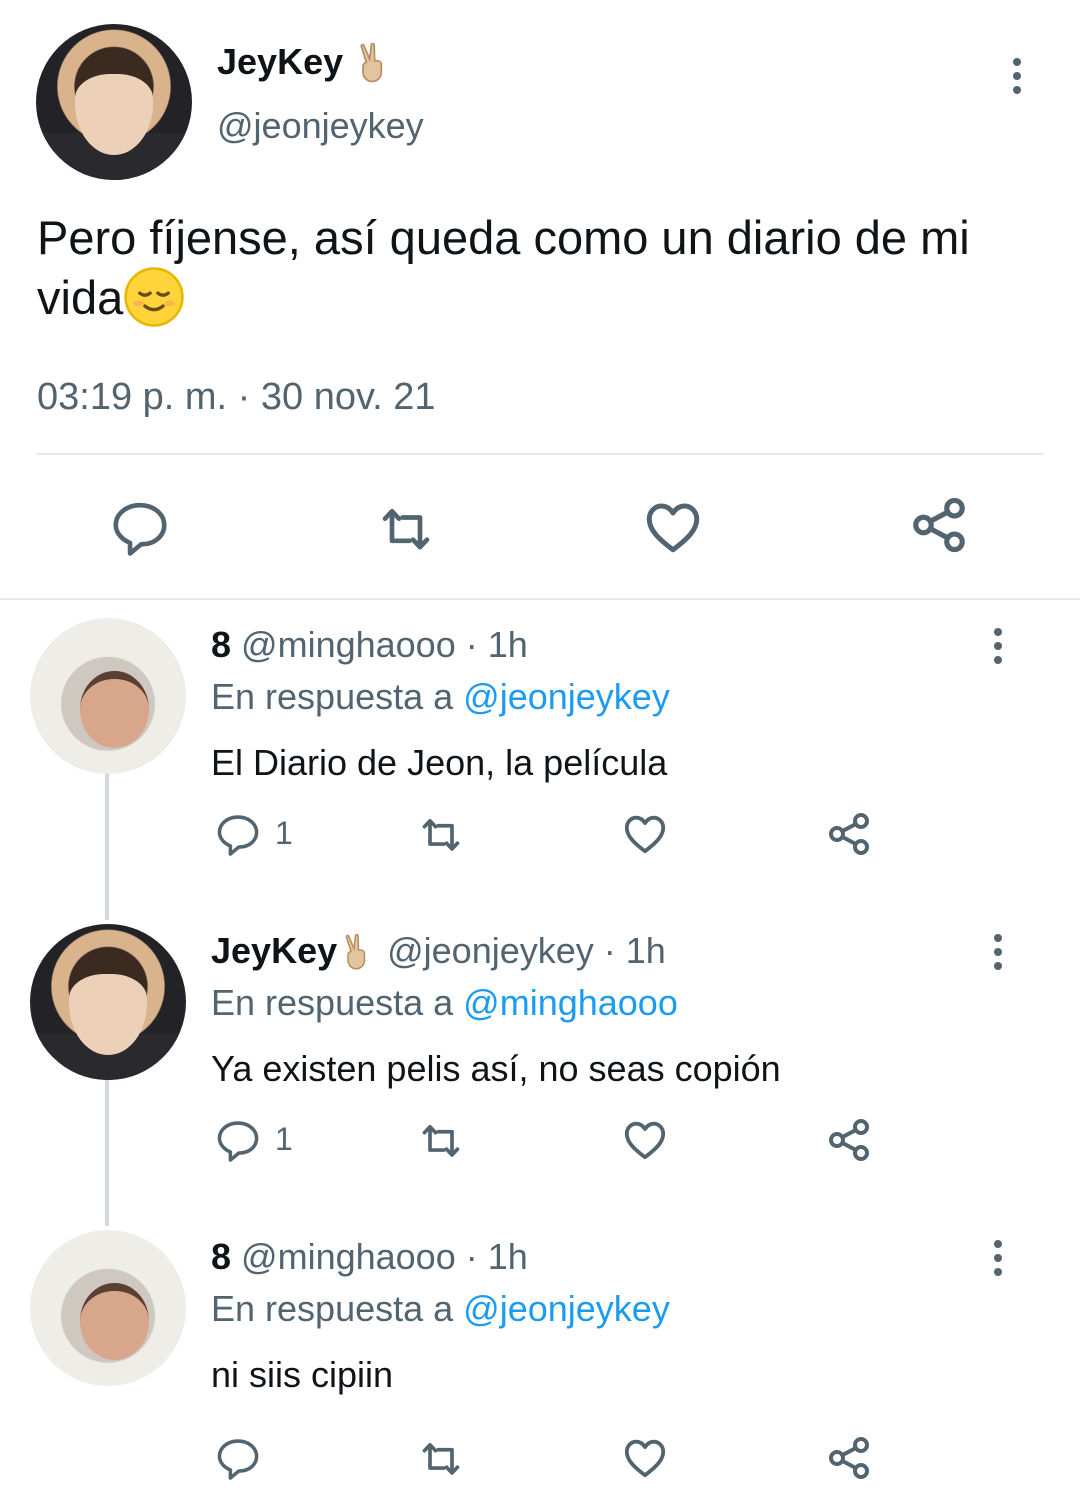  I want to click on reply-actions, so click(551, 1458).